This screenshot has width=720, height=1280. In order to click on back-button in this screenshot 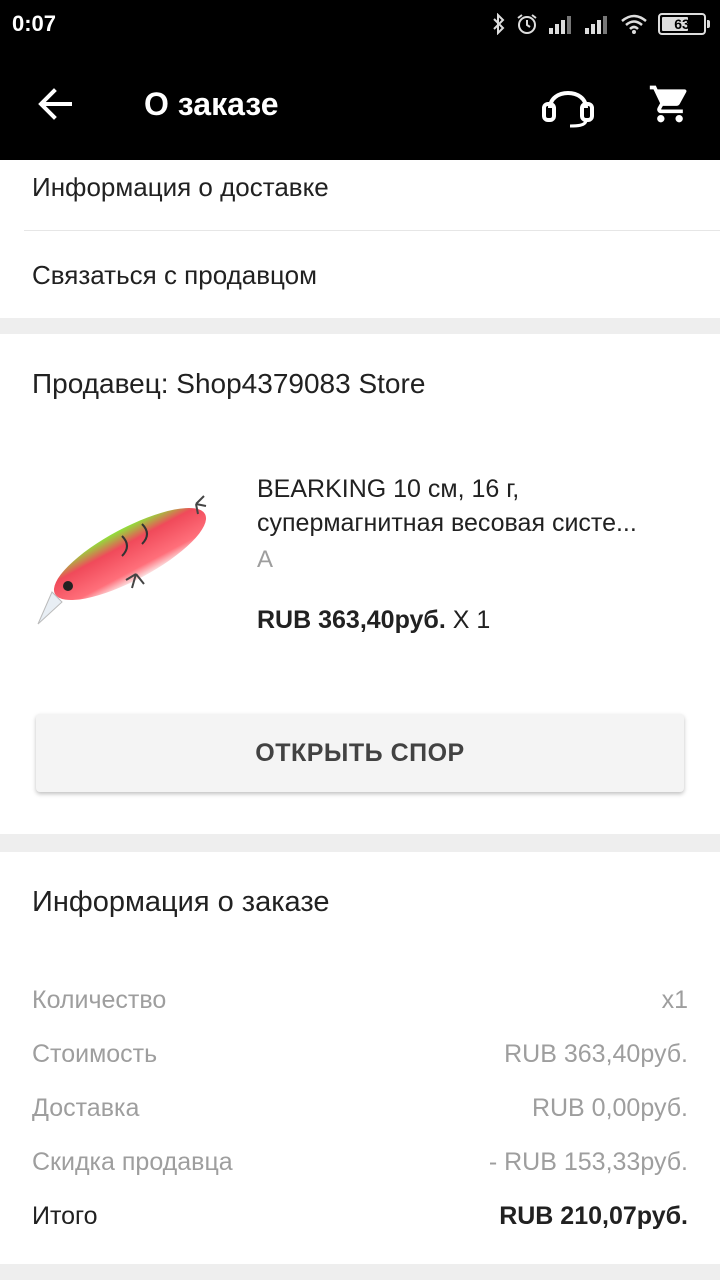, I will do `click(56, 104)`.